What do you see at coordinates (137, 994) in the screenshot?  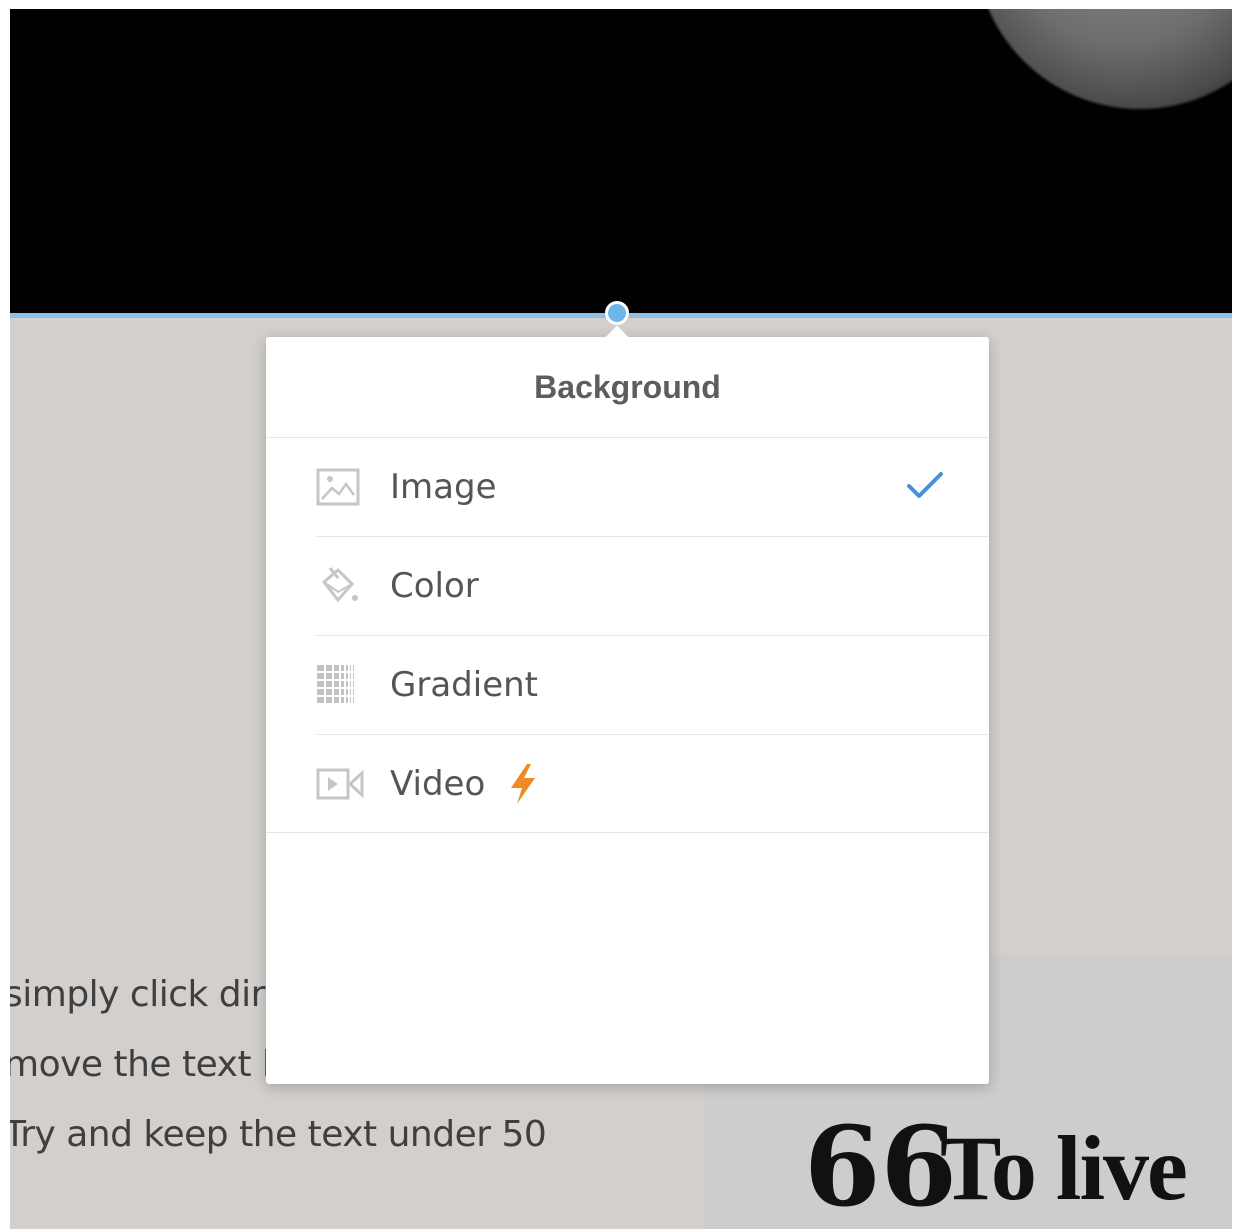 I see `body-text-line: simply click dir` at bounding box center [137, 994].